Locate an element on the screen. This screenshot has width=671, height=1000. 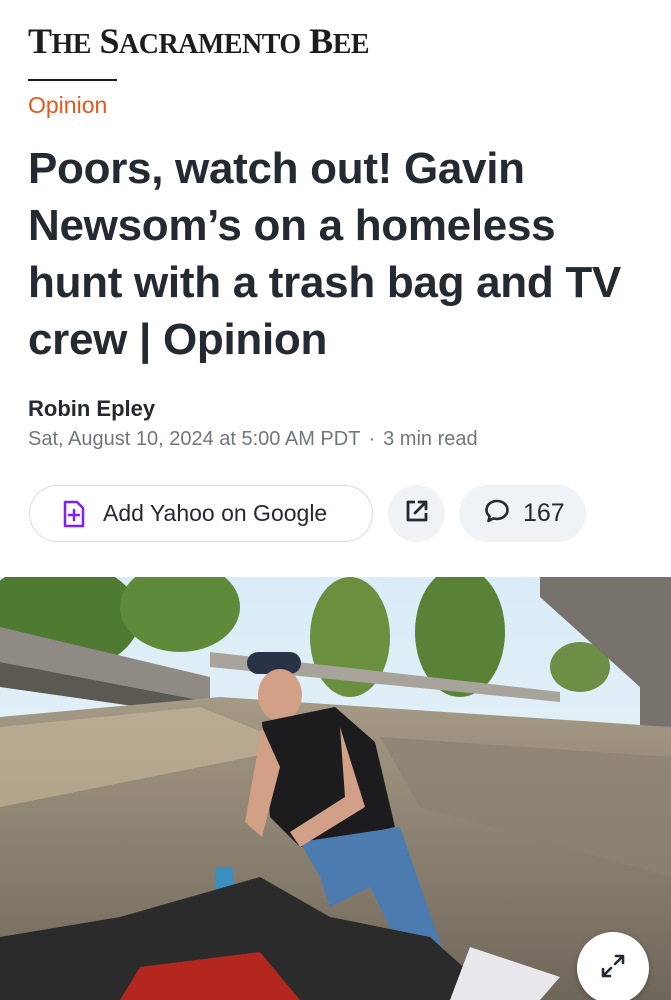
section-label: Opinion is located at coordinates (67, 105).